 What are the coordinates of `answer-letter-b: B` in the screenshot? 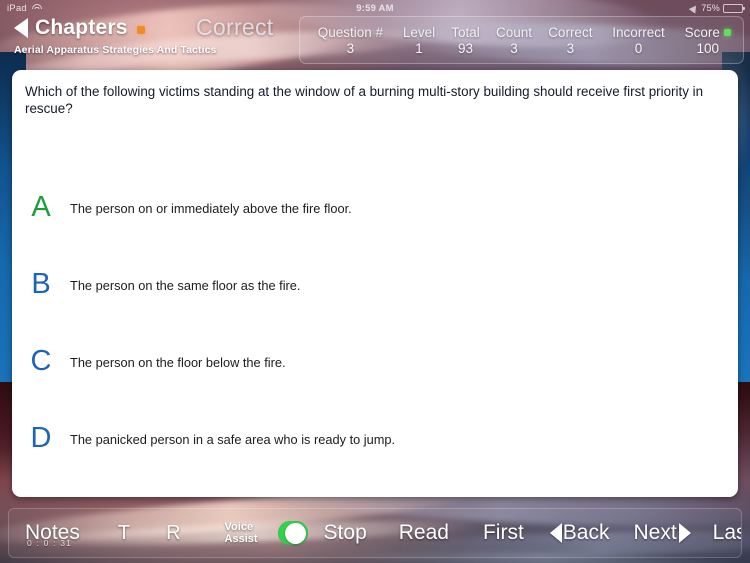 It's located at (41, 284).